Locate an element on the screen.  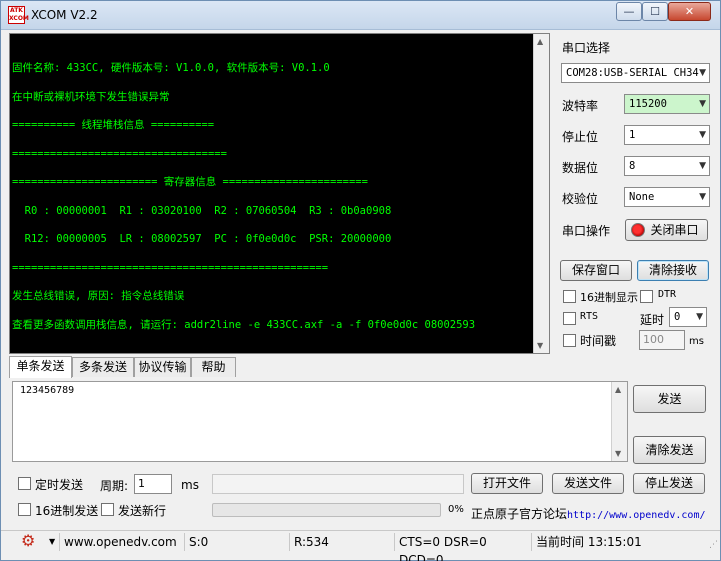
timed-send-label: 定时发送 is located at coordinates (59, 485).